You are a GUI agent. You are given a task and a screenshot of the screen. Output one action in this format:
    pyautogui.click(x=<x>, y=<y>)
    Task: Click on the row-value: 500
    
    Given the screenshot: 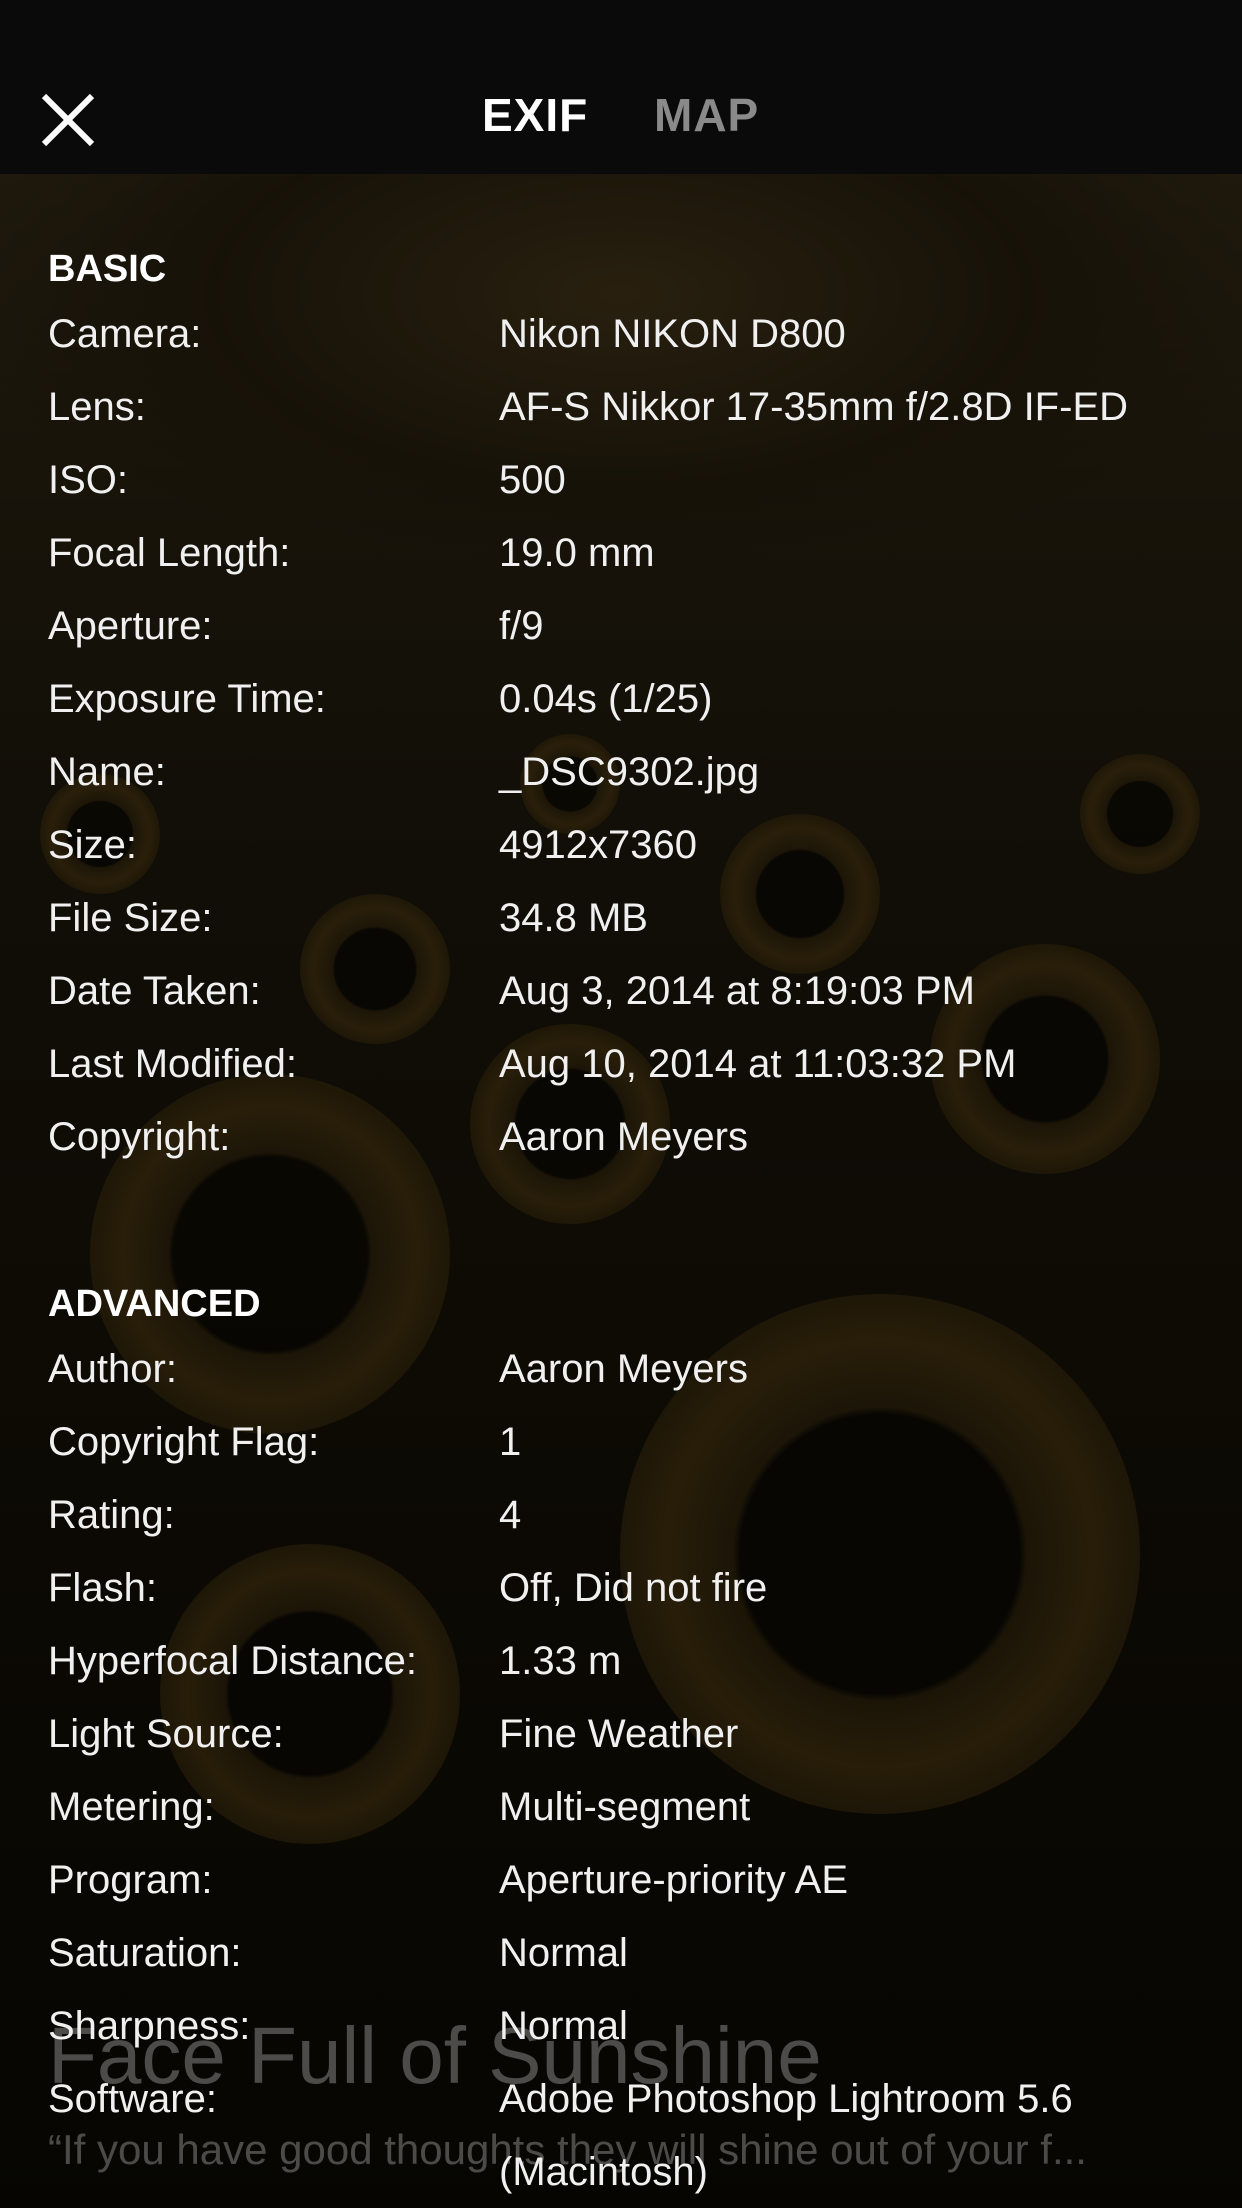 What is the action you would take?
    pyautogui.click(x=532, y=480)
    